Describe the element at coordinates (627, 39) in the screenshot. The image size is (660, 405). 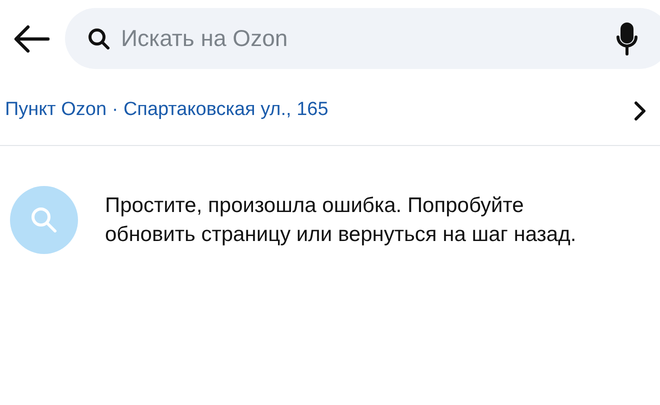
I see `microphone-icon` at that location.